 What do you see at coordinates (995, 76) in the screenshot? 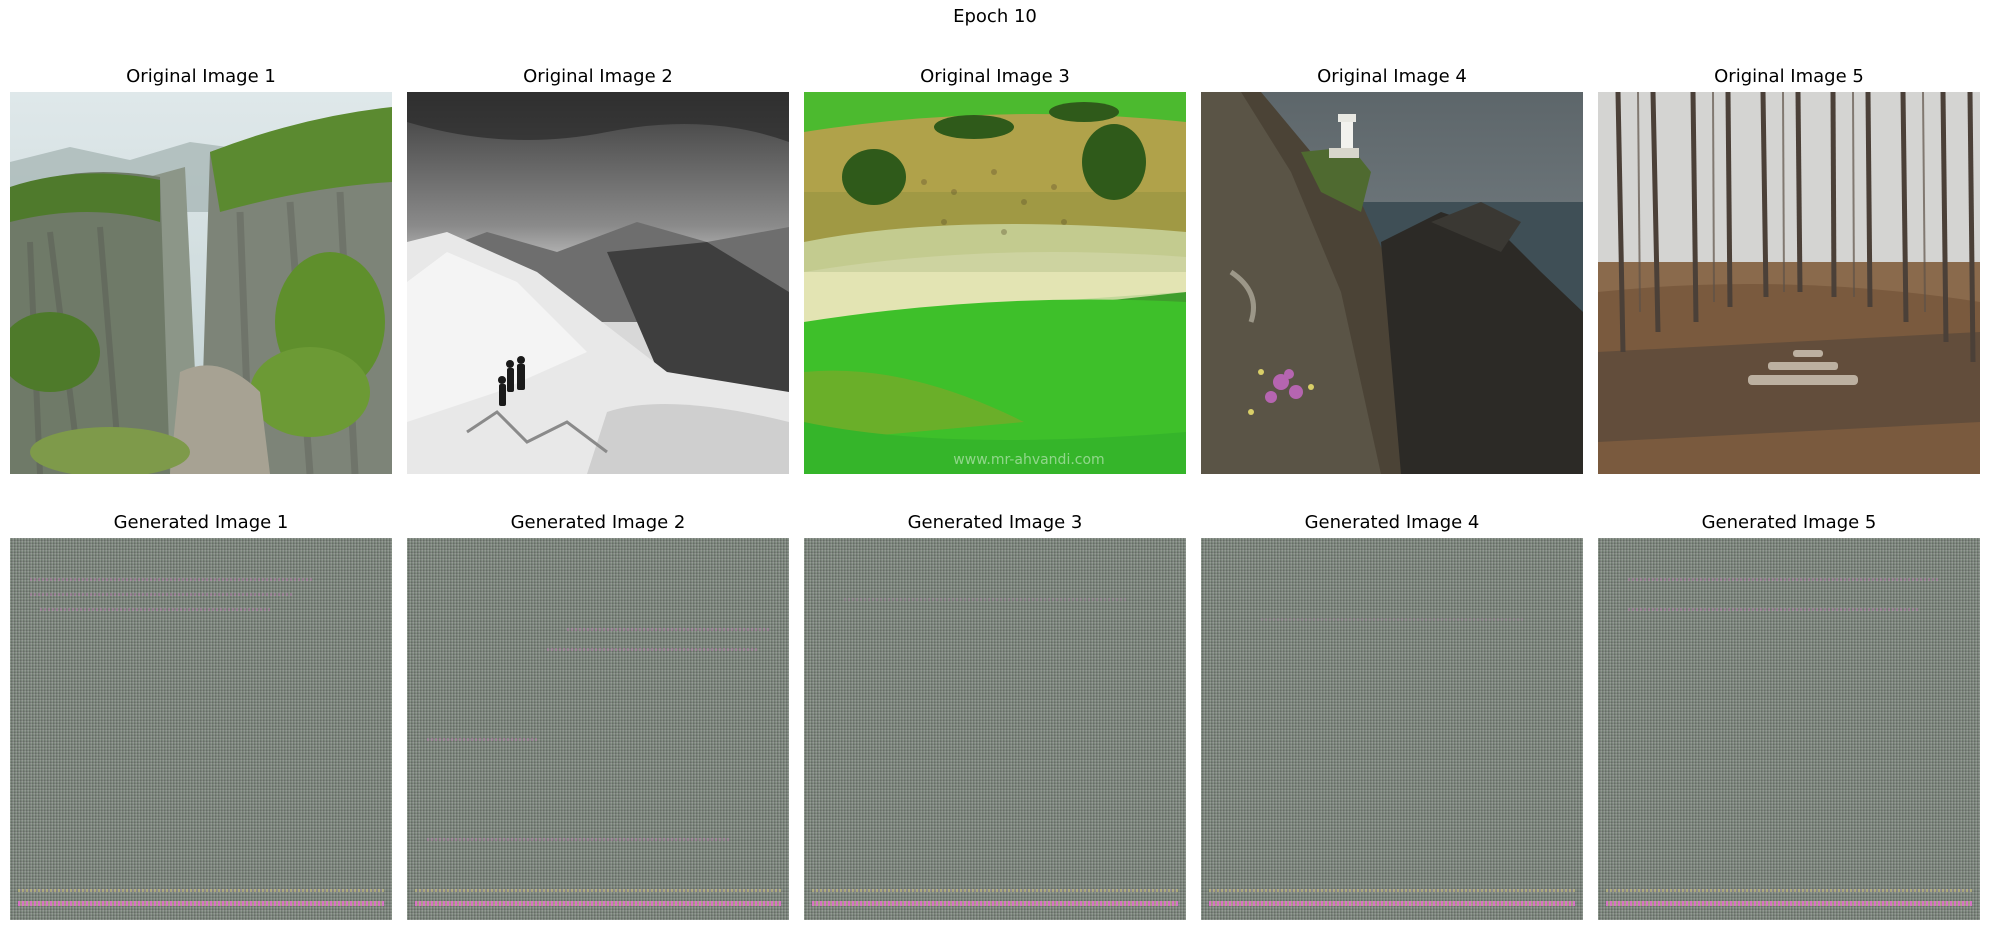
I see `original-image-3-title: Original Image 3` at bounding box center [995, 76].